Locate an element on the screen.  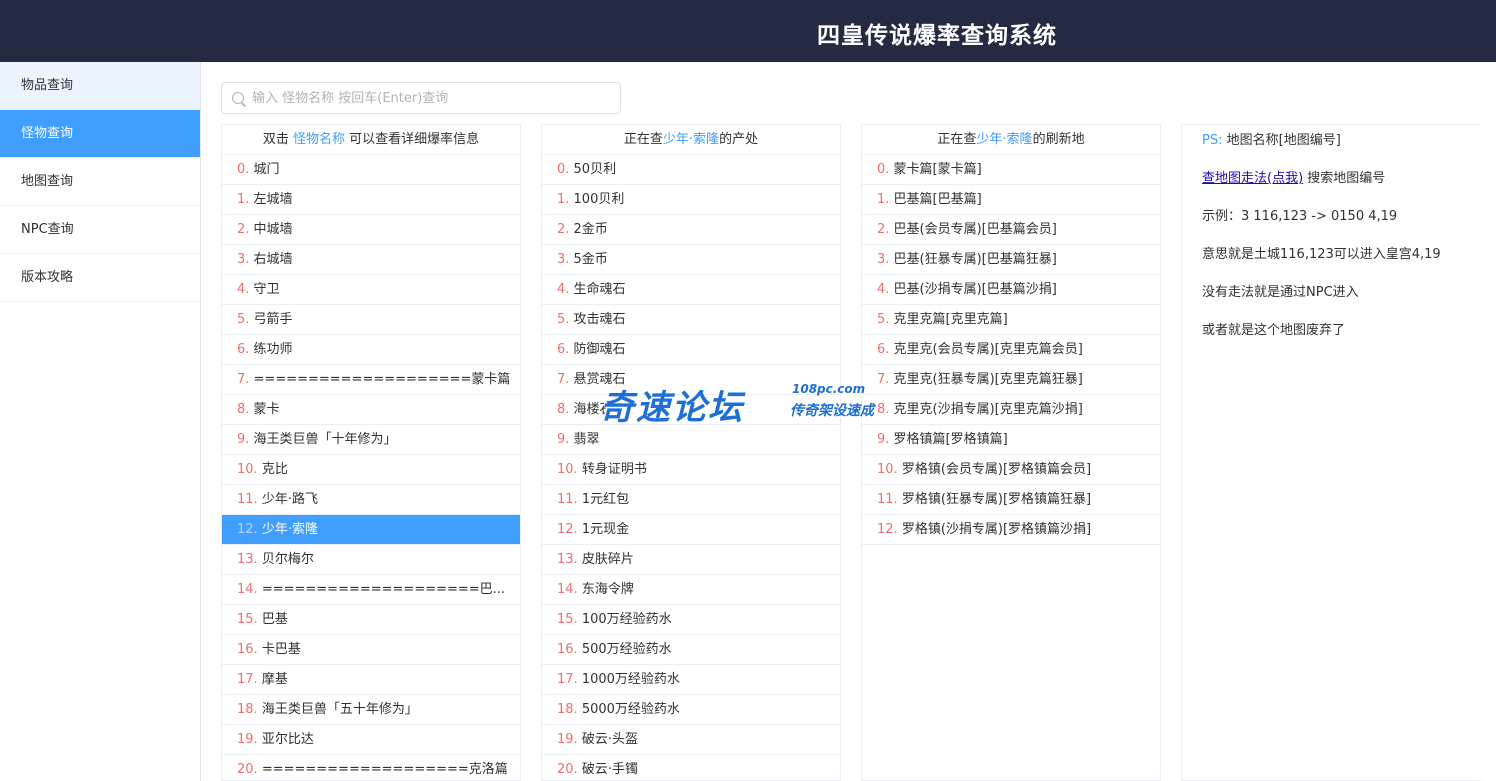
sidebar-item-npc-query: NPC查询 is located at coordinates (100, 230).